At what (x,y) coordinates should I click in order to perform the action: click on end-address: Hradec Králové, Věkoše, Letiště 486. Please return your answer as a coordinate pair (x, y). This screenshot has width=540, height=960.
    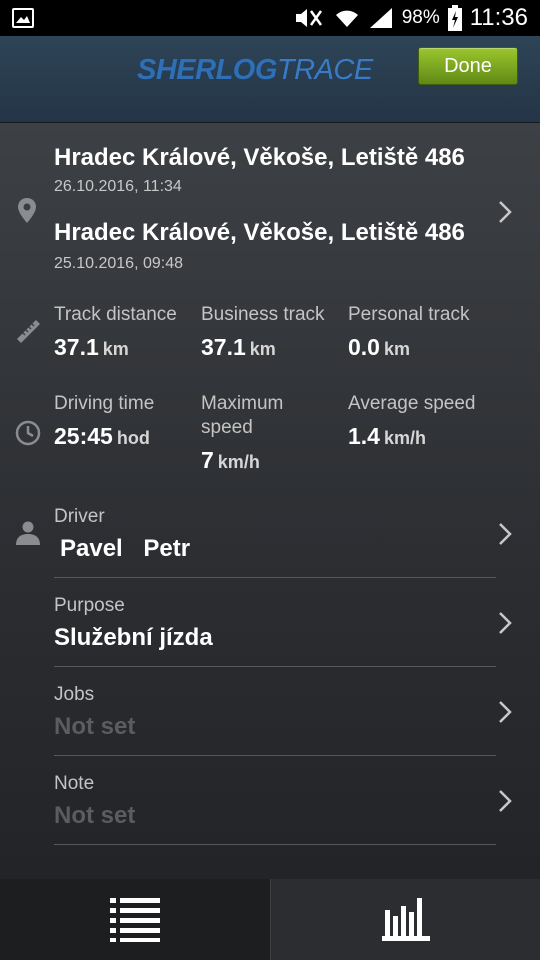
    Looking at the image, I should click on (259, 232).